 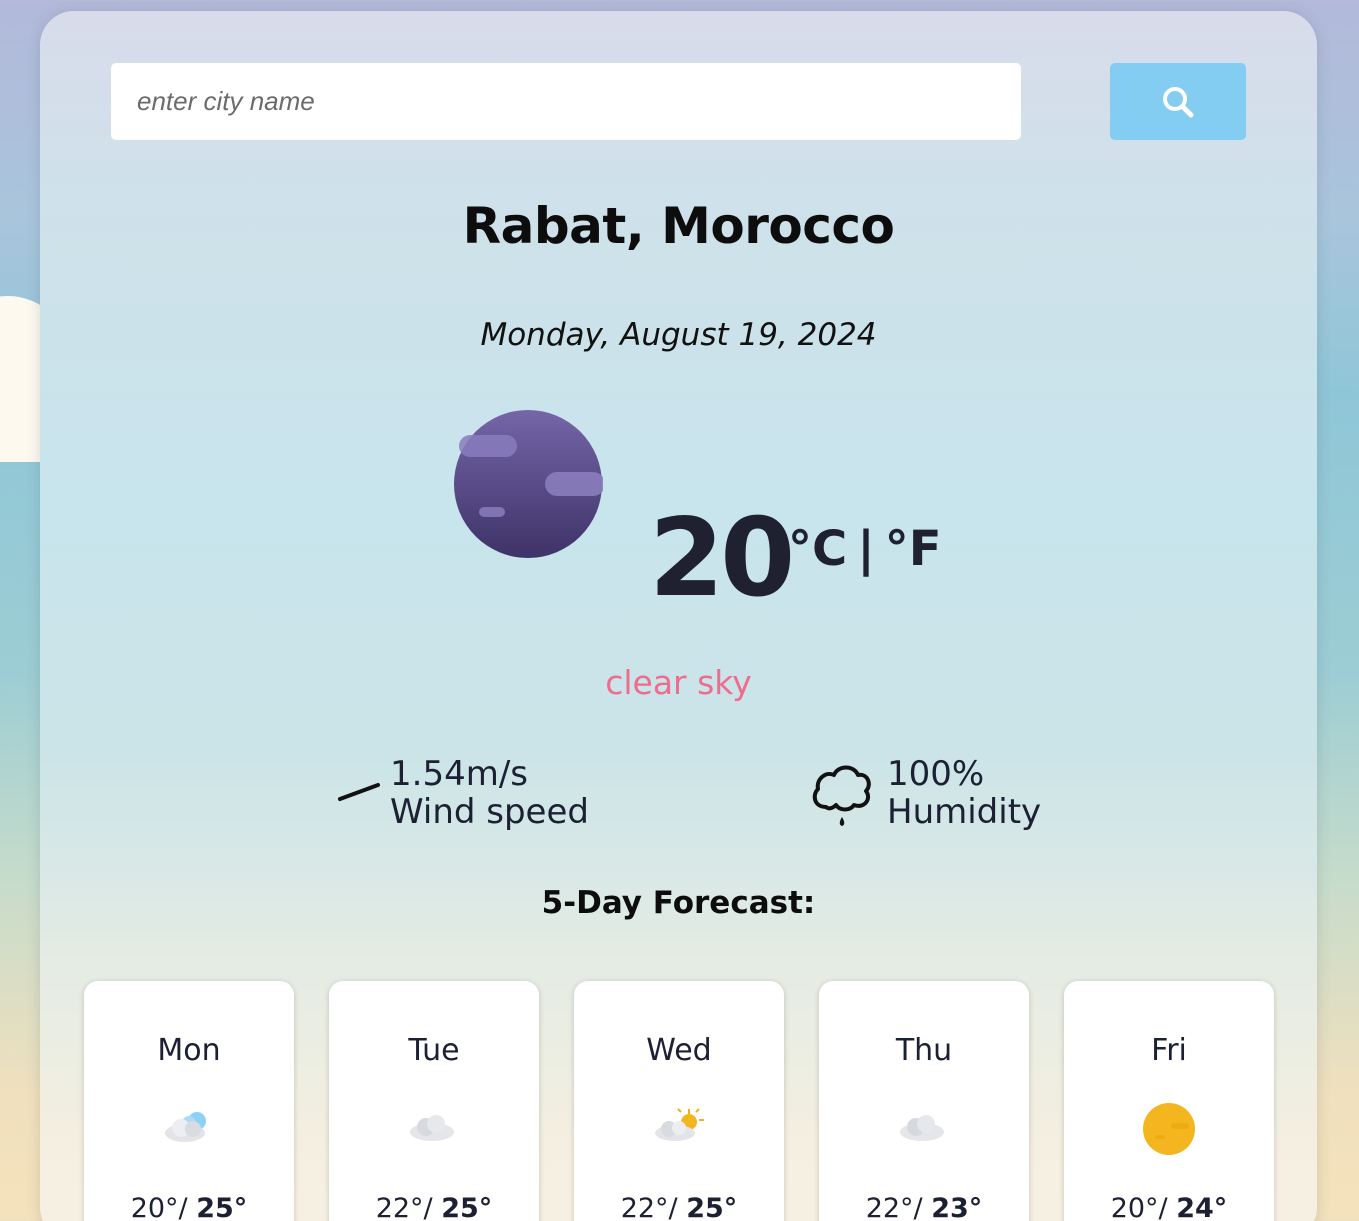 I want to click on wind-speed-value: 1.54m/s, so click(x=459, y=774).